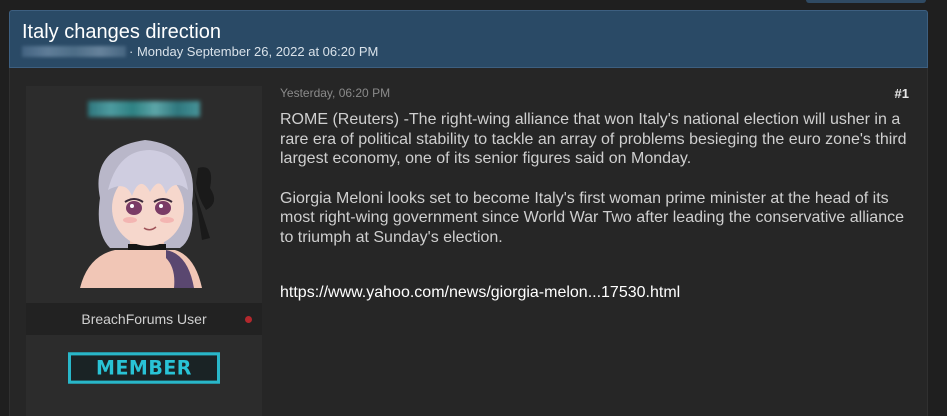 This screenshot has width=947, height=416. Describe the element at coordinates (122, 32) in the screenshot. I see `thread-title: Italy changes direction` at that location.